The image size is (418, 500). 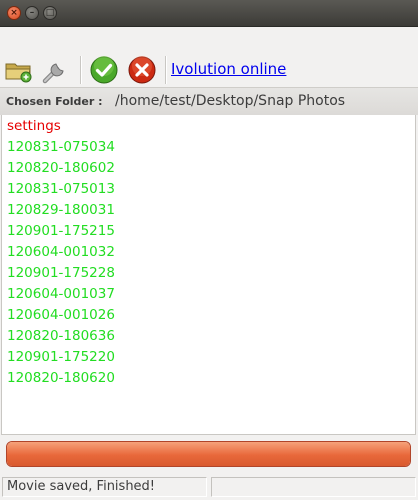 What do you see at coordinates (209, 487) in the screenshot?
I see `status-bar: Movie saved, Finished!` at bounding box center [209, 487].